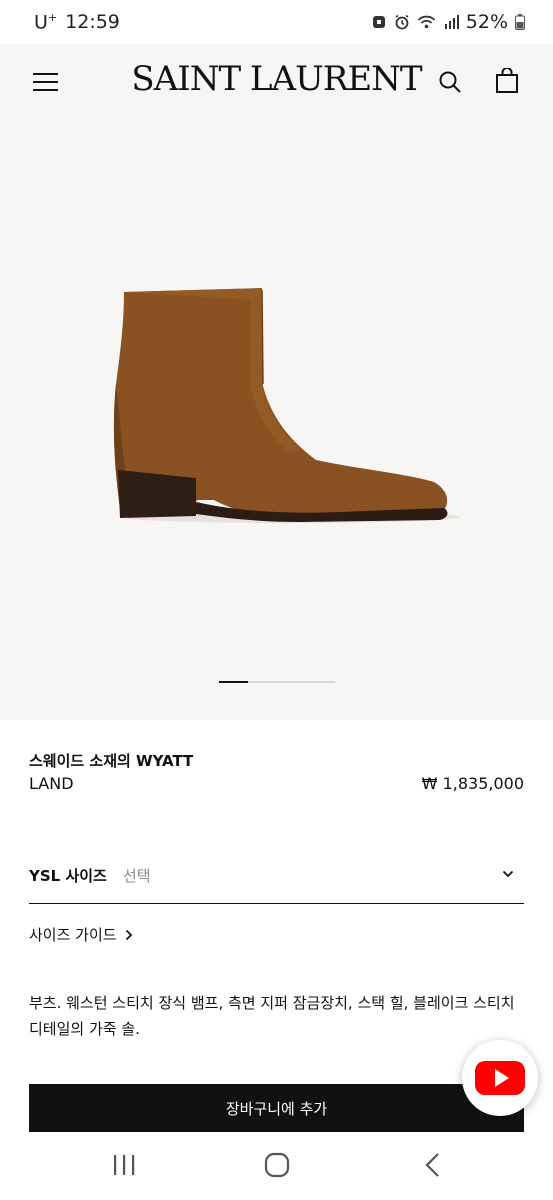 Image resolution: width=553 pixels, height=1200 pixels. I want to click on site-header: SAINT LAURENT, so click(276, 84).